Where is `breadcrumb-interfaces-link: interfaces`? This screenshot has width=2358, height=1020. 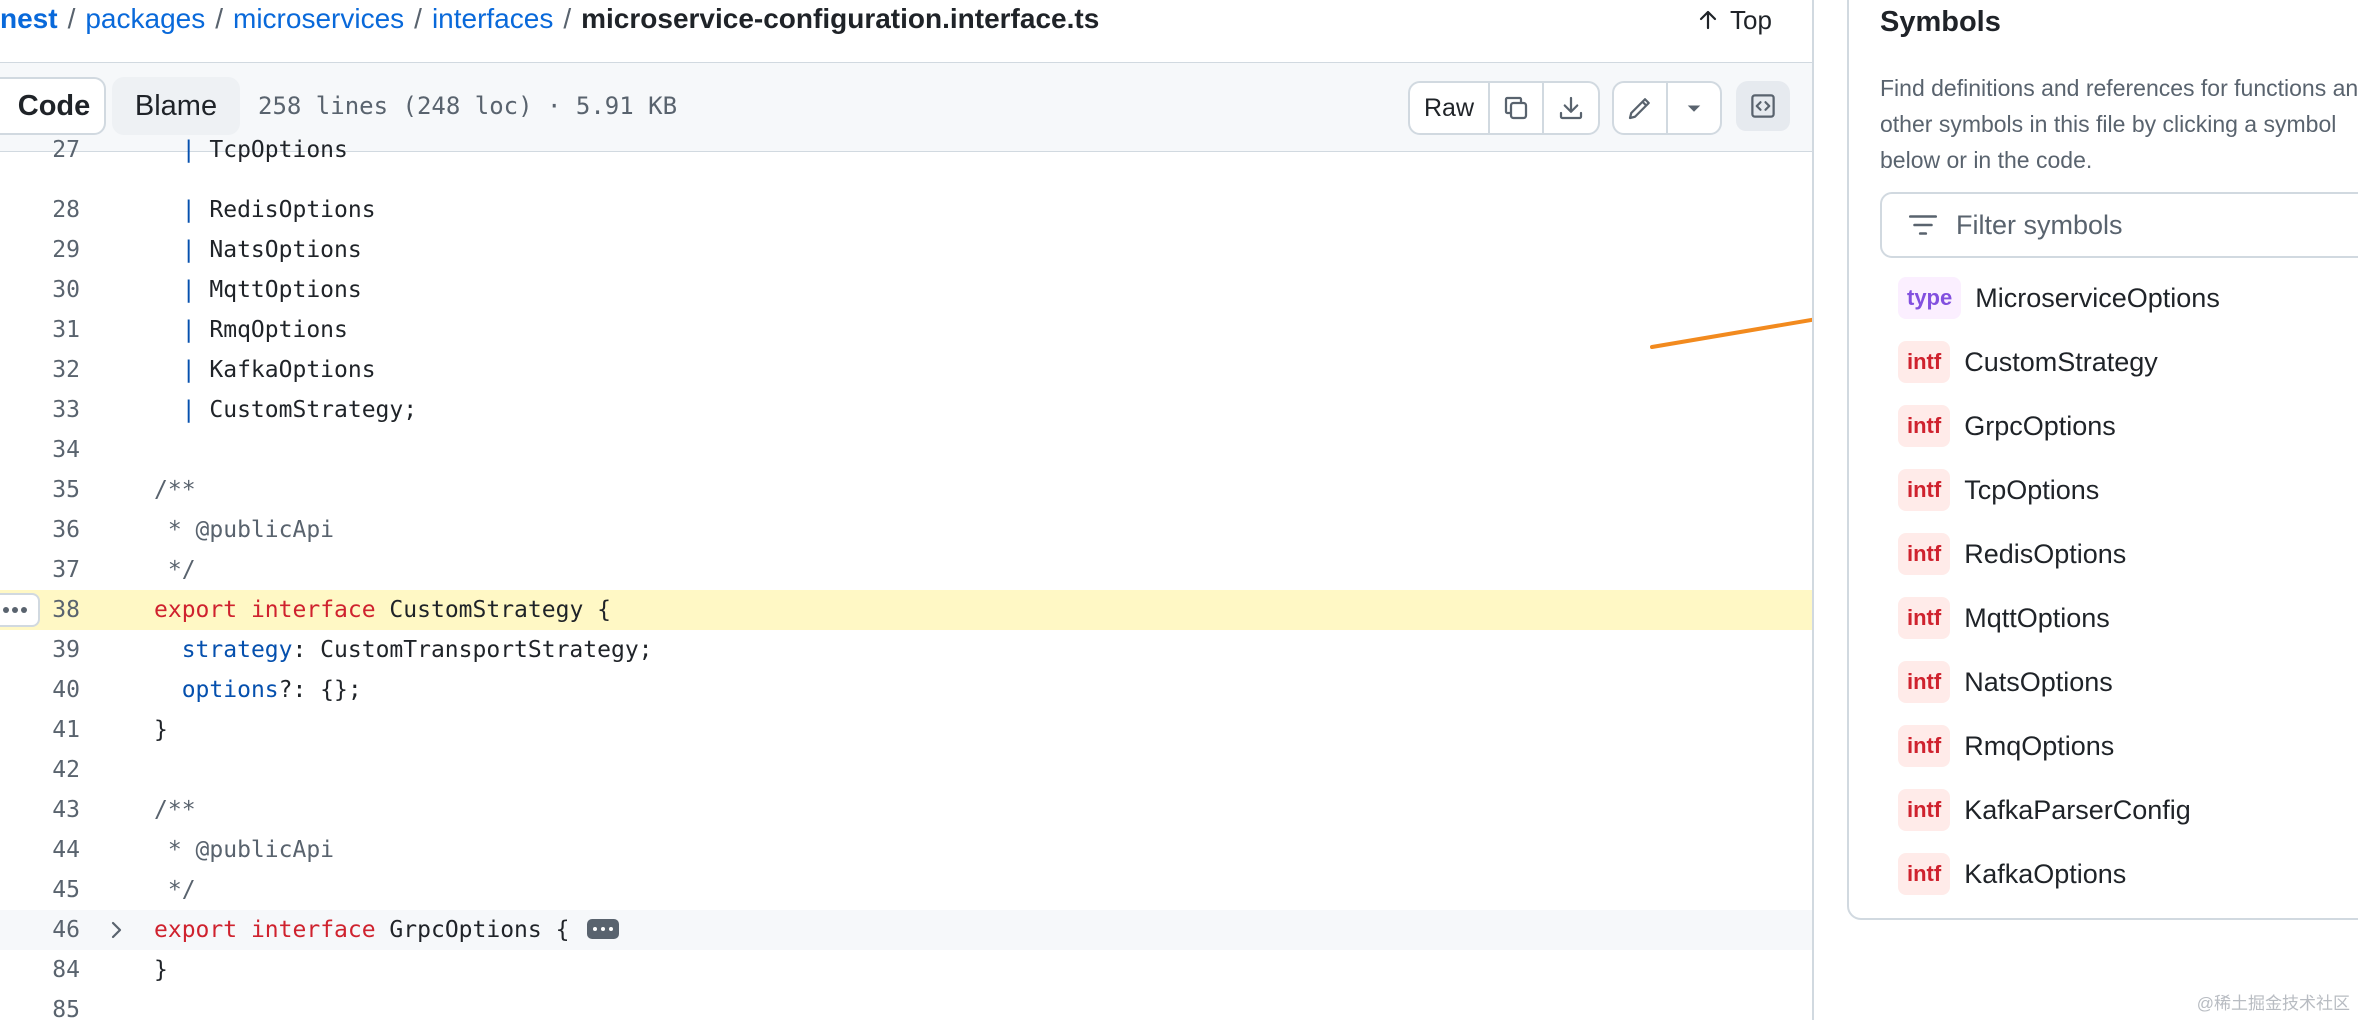
breadcrumb-interfaces-link: interfaces is located at coordinates (492, 18).